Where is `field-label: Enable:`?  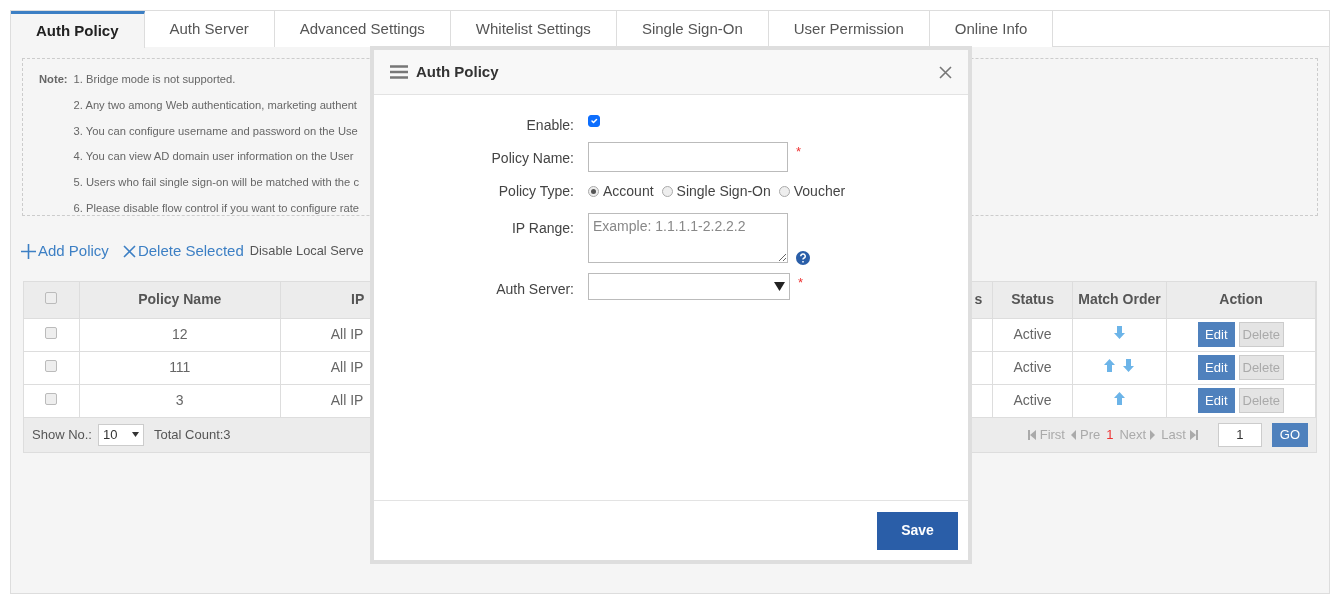
field-label: Enable: is located at coordinates (550, 125).